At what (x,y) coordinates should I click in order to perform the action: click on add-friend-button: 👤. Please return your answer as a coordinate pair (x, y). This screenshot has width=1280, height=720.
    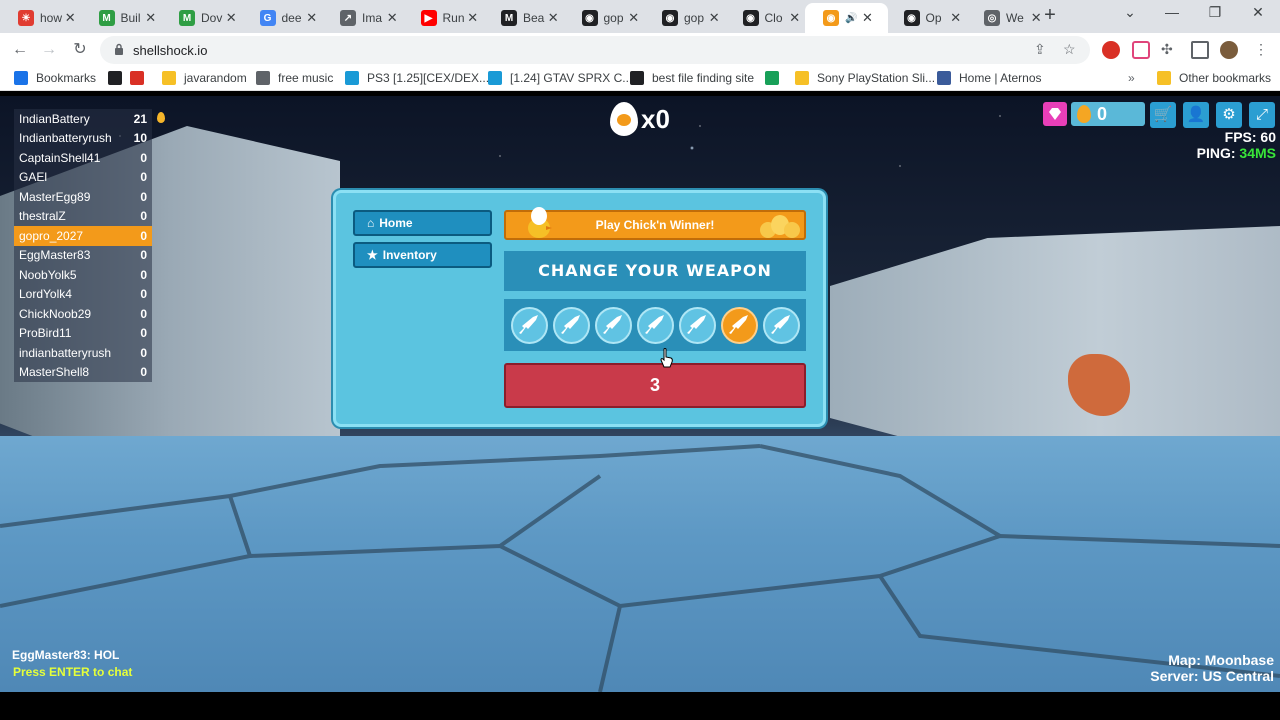
    Looking at the image, I should click on (1196, 115).